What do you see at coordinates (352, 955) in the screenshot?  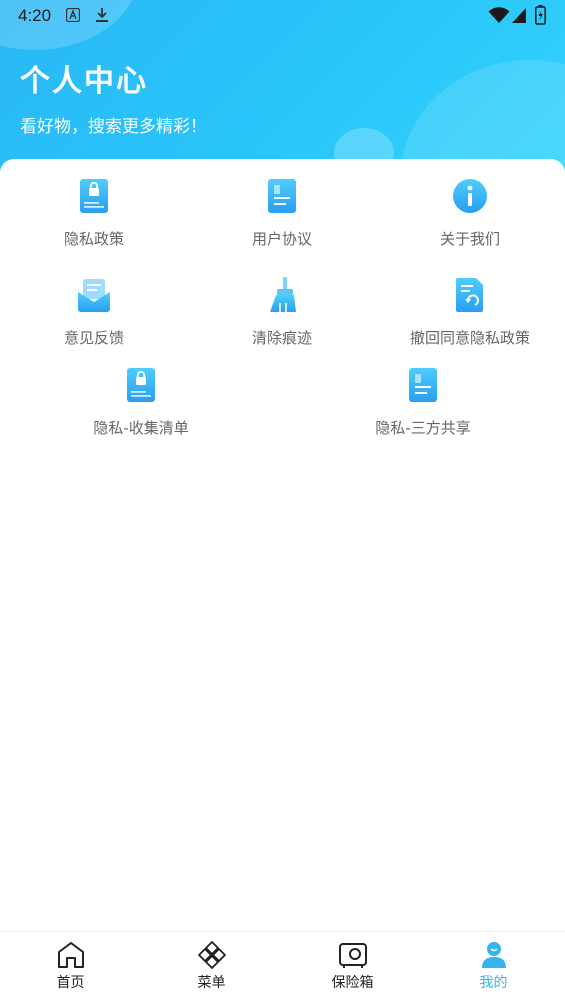 I see `safe-icon` at bounding box center [352, 955].